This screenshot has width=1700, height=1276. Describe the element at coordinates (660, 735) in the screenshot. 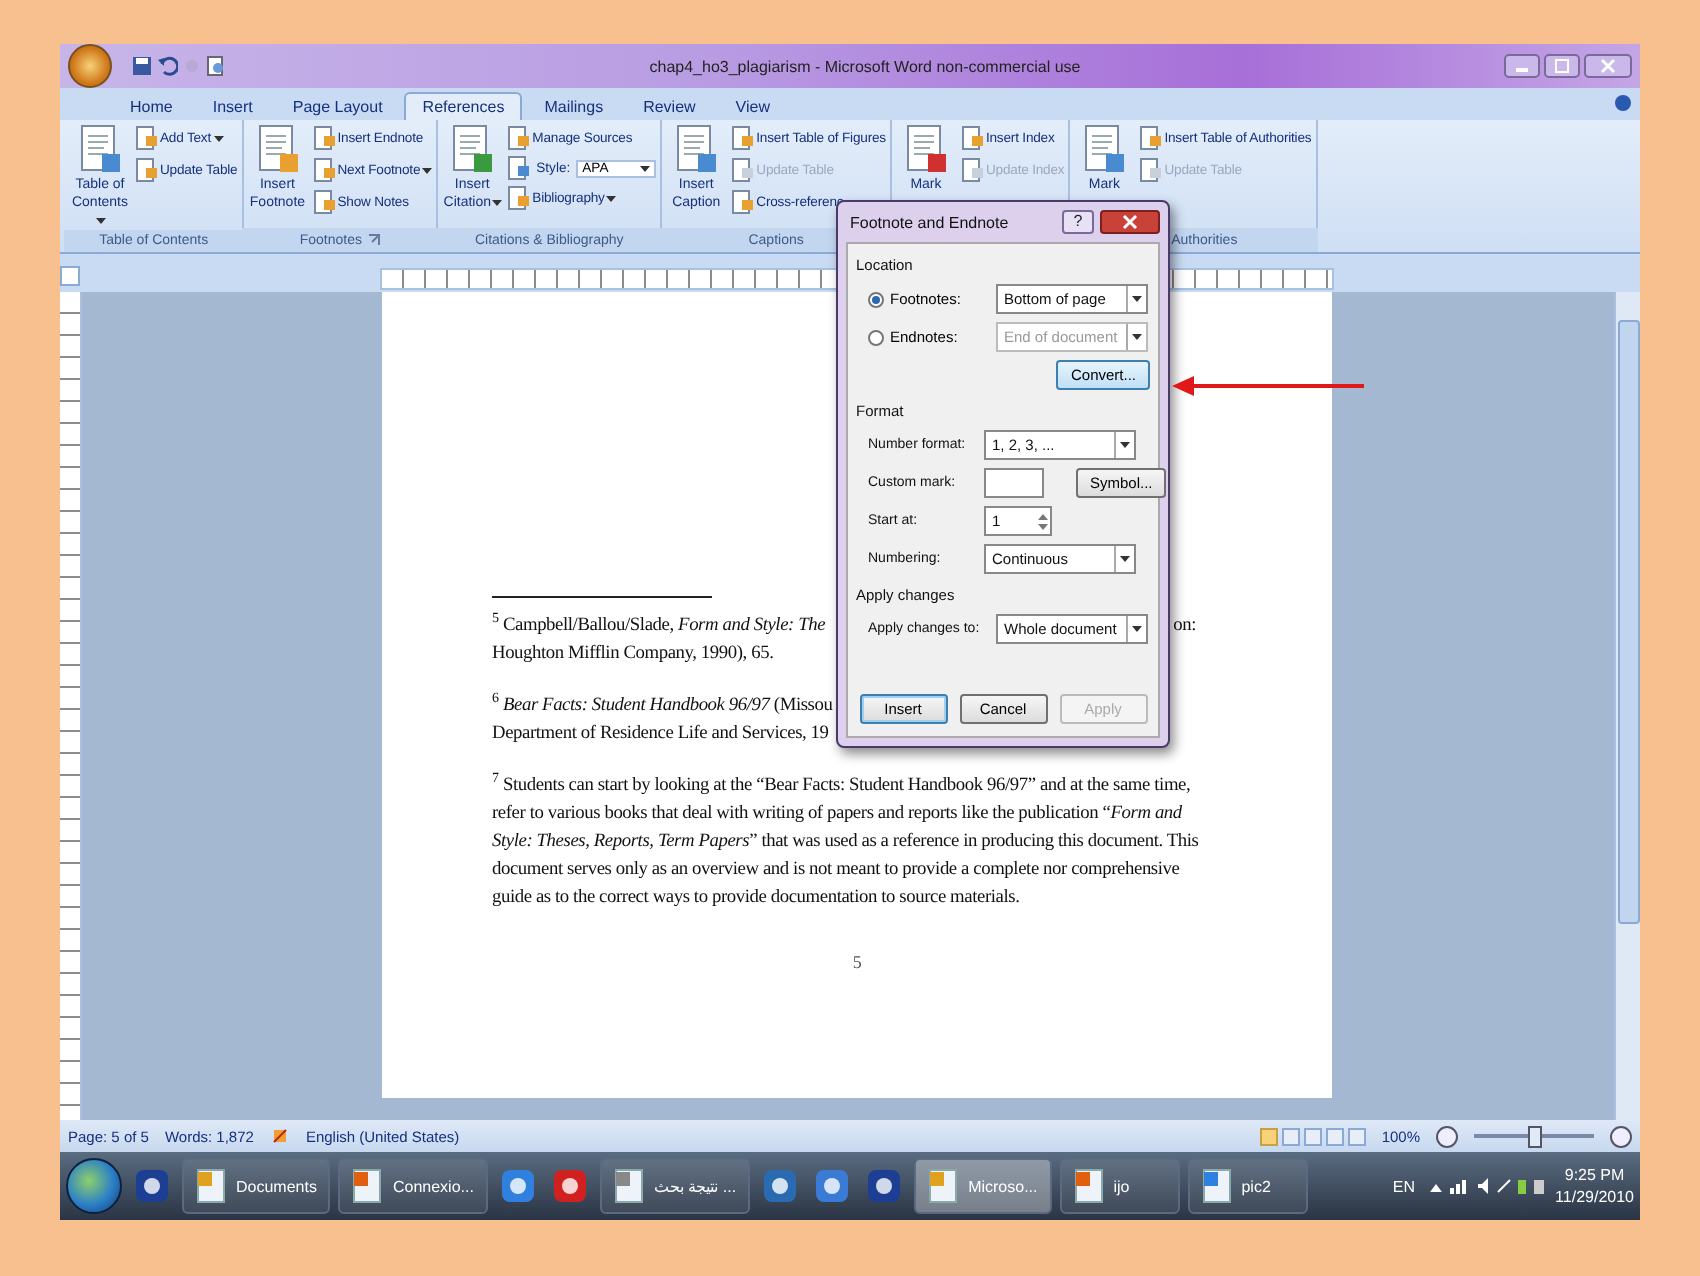

I see `footnote-text: Department of Residence Life and Services, 19` at that location.